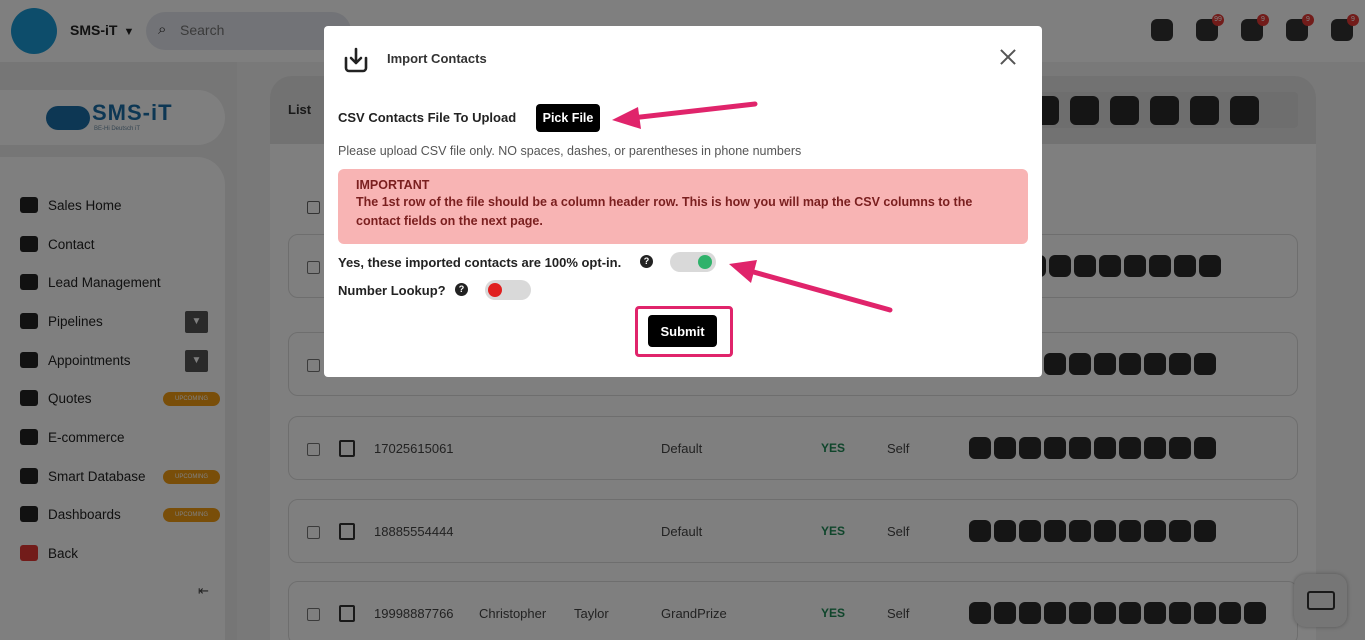 The height and width of the screenshot is (640, 1365). Describe the element at coordinates (1008, 57) in the screenshot. I see `close-icon` at that location.